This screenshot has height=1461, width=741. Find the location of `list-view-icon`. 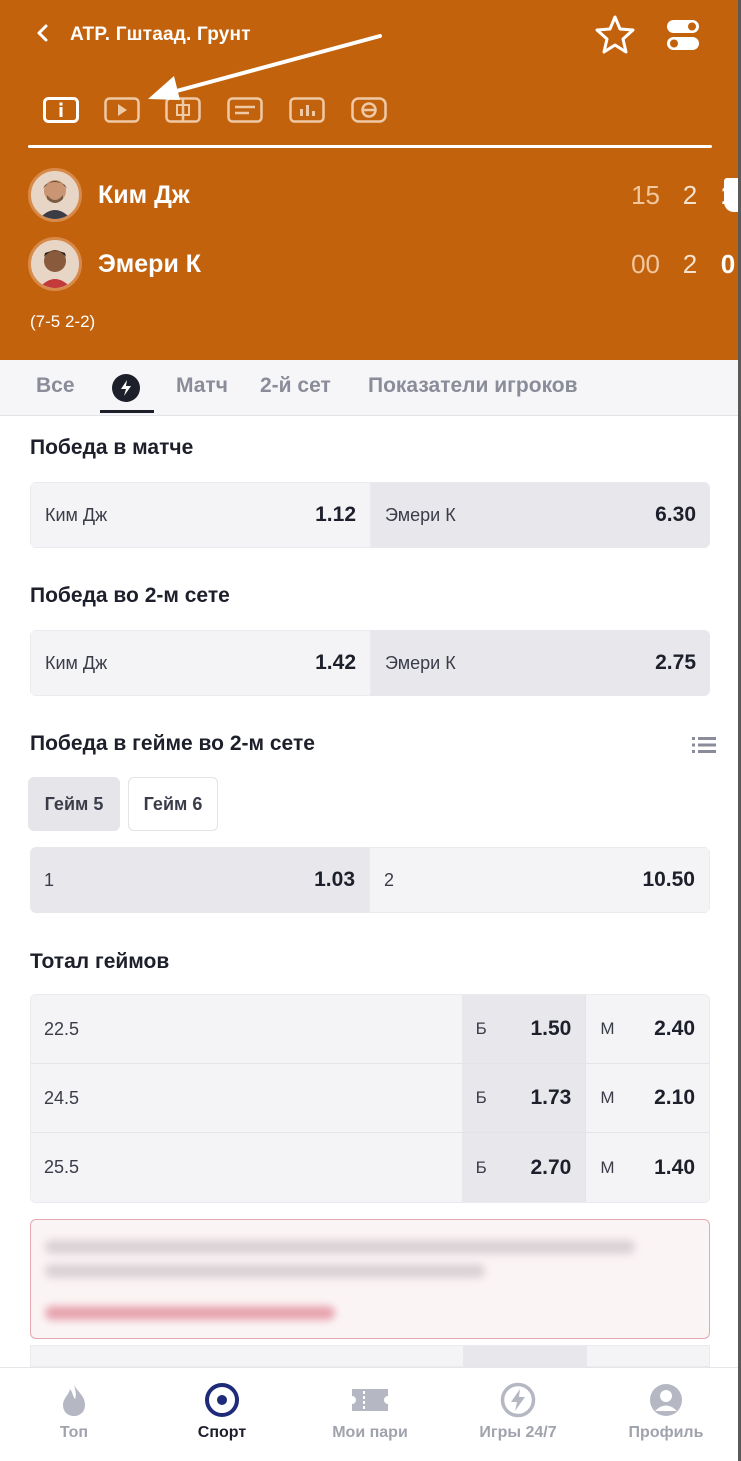

list-view-icon is located at coordinates (704, 745).